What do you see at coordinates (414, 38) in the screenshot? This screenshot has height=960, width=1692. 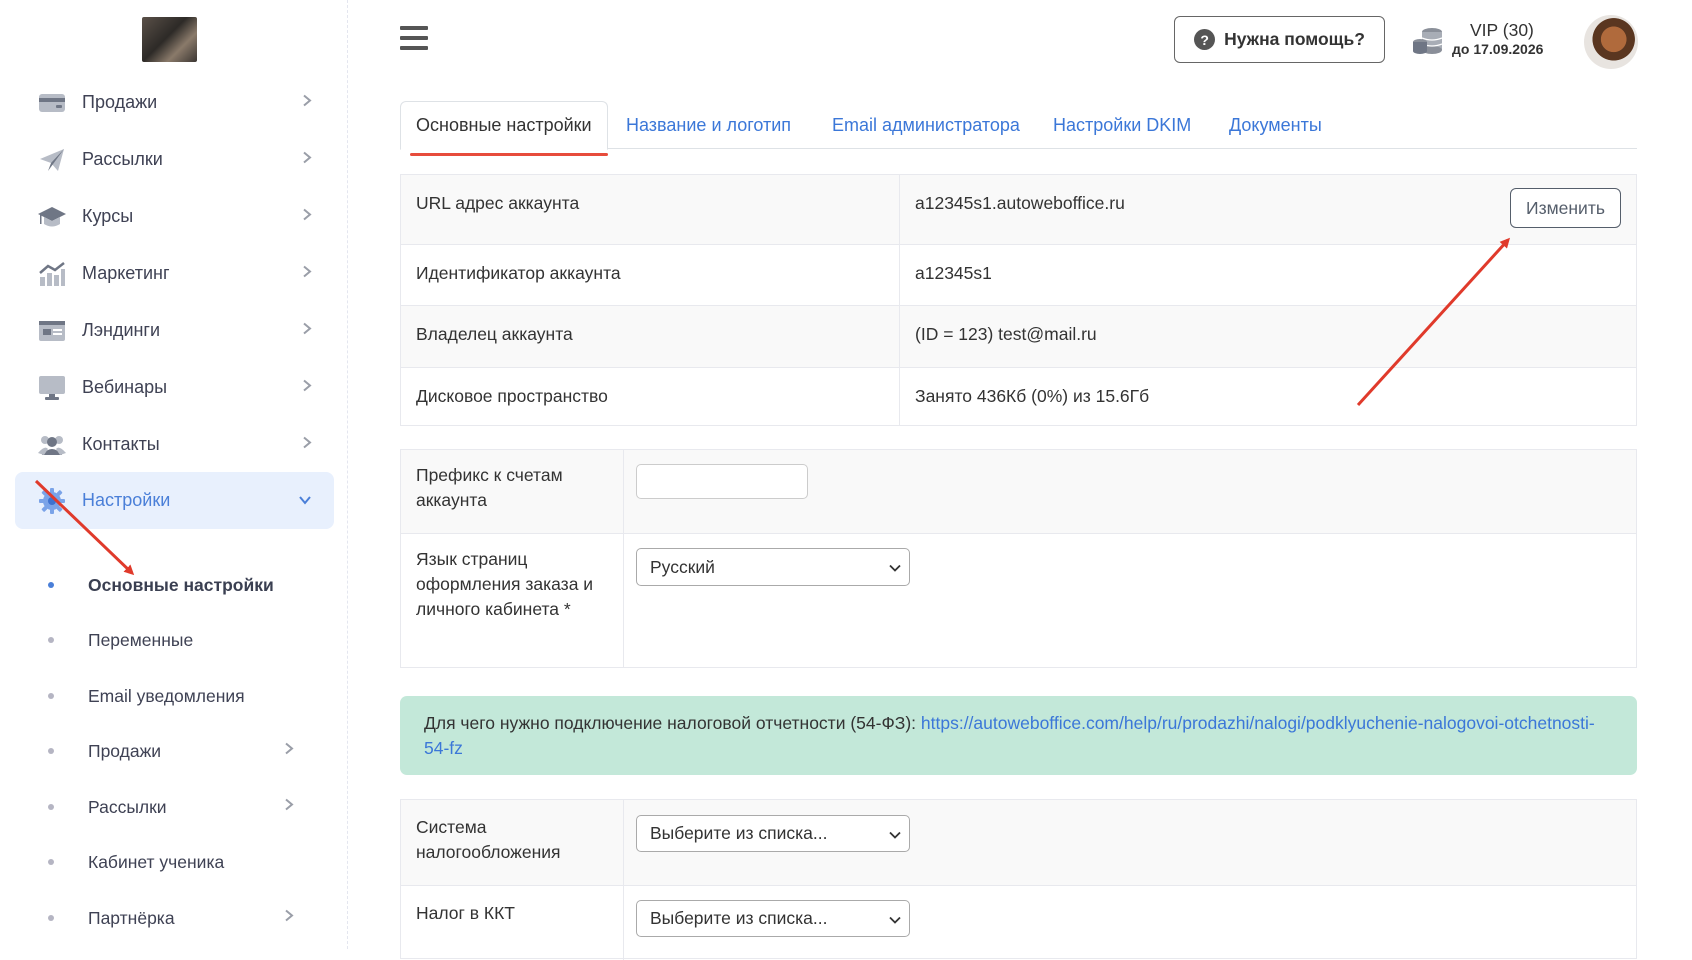 I see `menu-toggle-icon` at bounding box center [414, 38].